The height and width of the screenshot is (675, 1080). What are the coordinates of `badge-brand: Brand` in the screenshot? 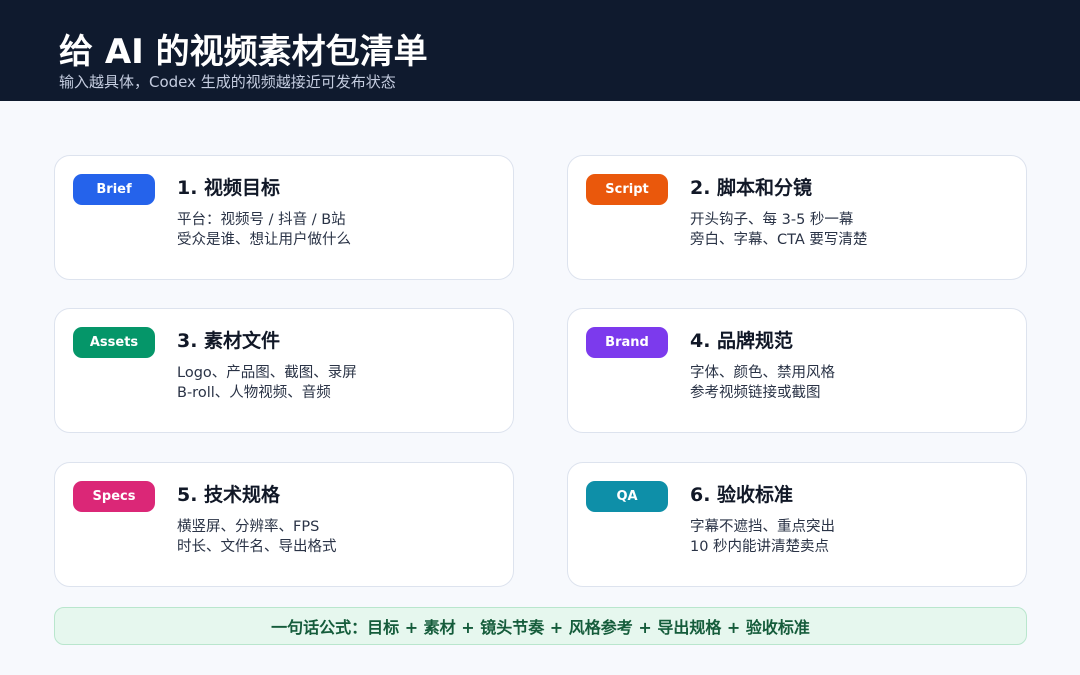 It's located at (627, 342).